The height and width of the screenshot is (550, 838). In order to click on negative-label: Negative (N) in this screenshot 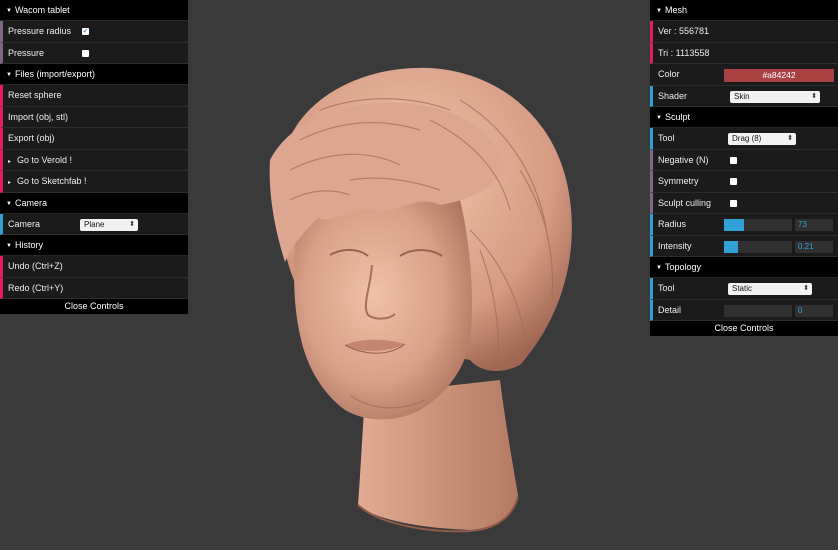, I will do `click(683, 159)`.